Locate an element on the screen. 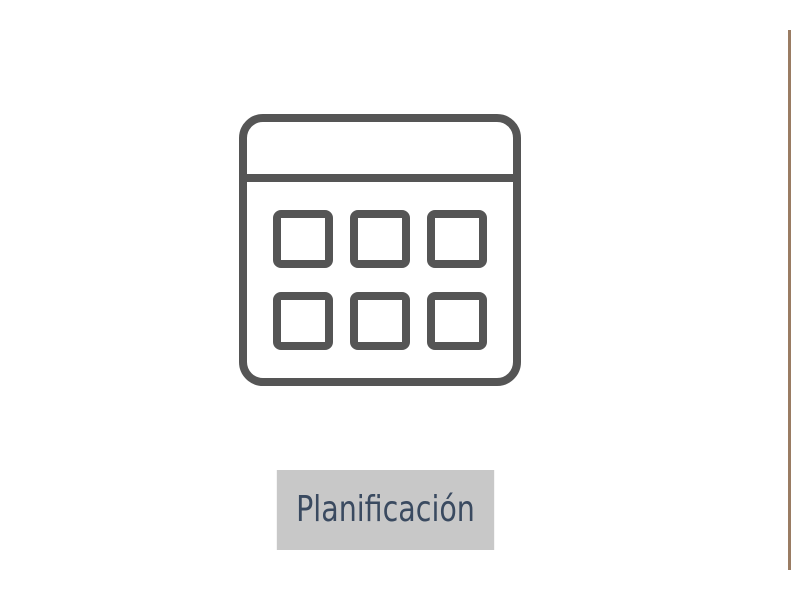 The image size is (800, 600). vertical-divider is located at coordinates (789, 300).